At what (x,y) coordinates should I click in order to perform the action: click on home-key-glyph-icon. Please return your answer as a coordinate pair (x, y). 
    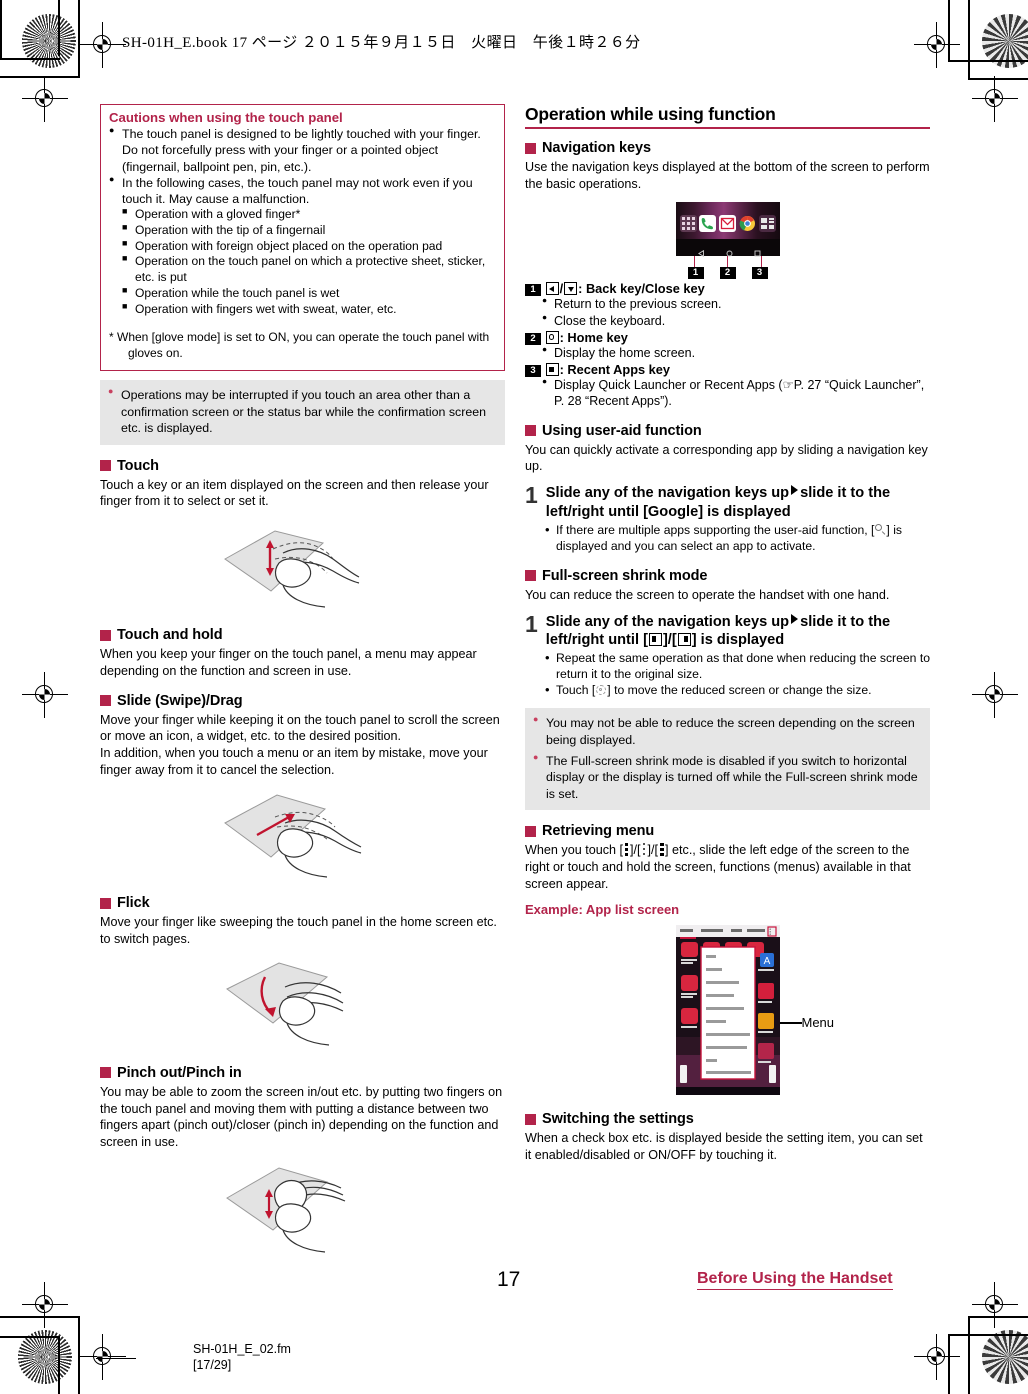
    Looking at the image, I should click on (552, 337).